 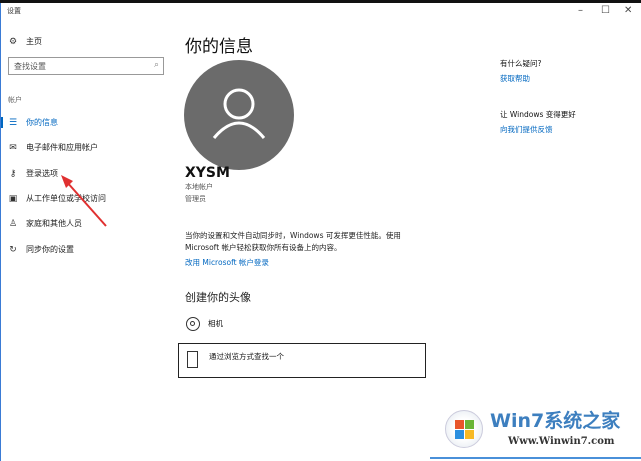 I want to click on person-icon, so click(x=239, y=113).